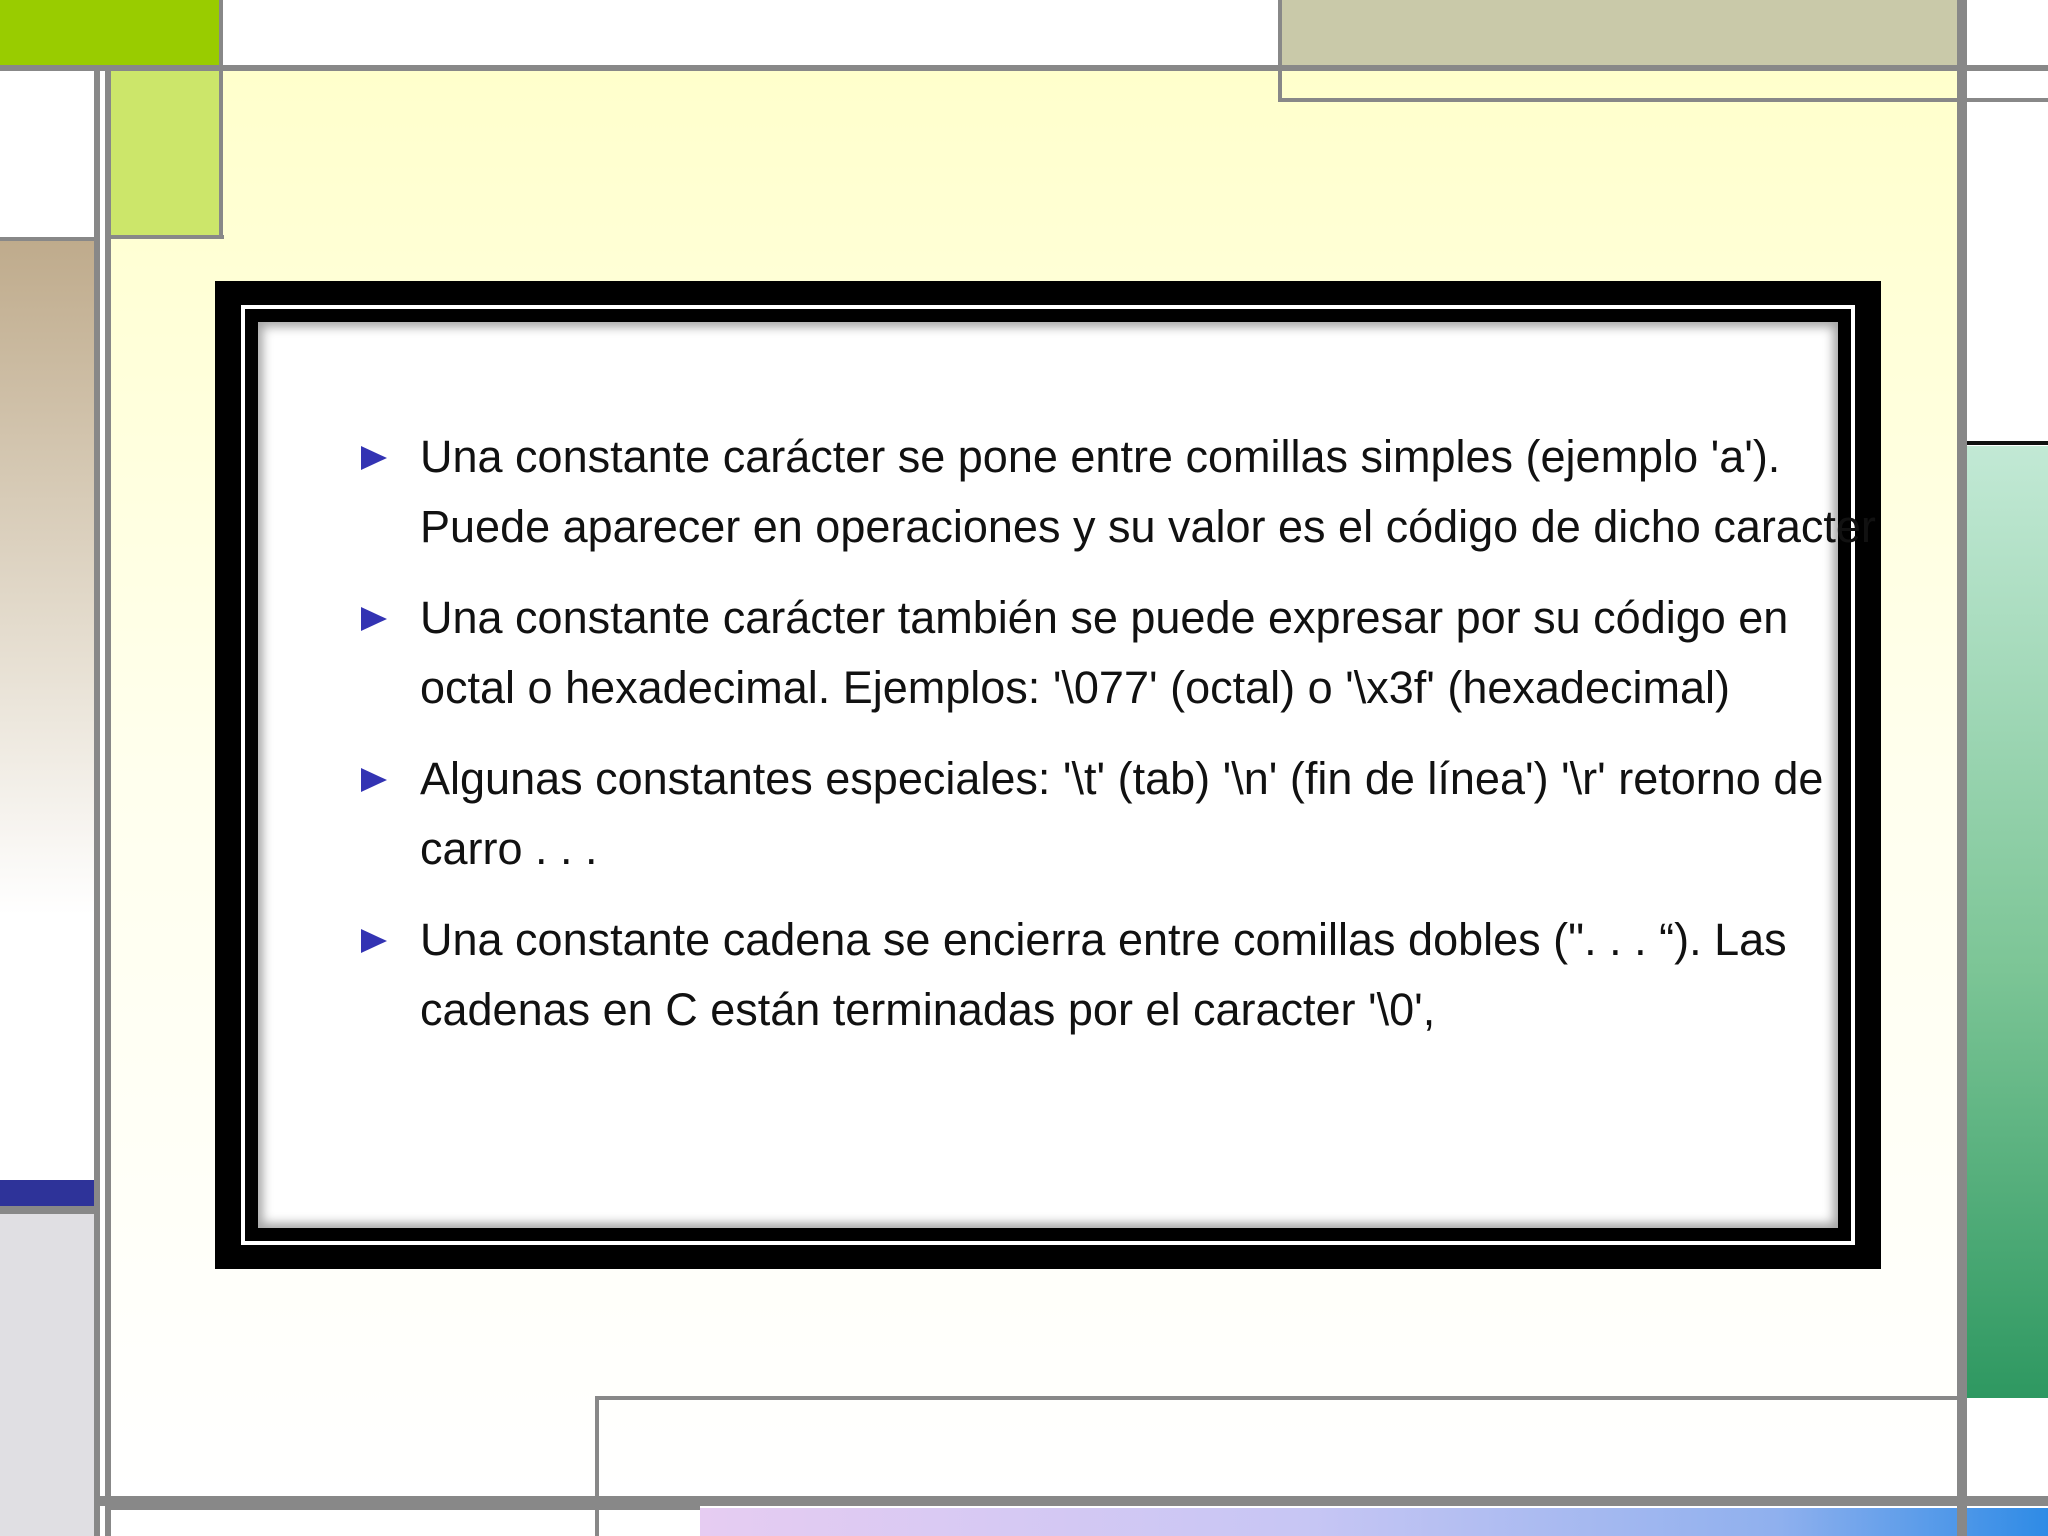 This screenshot has height=1536, width=2048. What do you see at coordinates (47, 1375) in the screenshot?
I see `left-gray-block` at bounding box center [47, 1375].